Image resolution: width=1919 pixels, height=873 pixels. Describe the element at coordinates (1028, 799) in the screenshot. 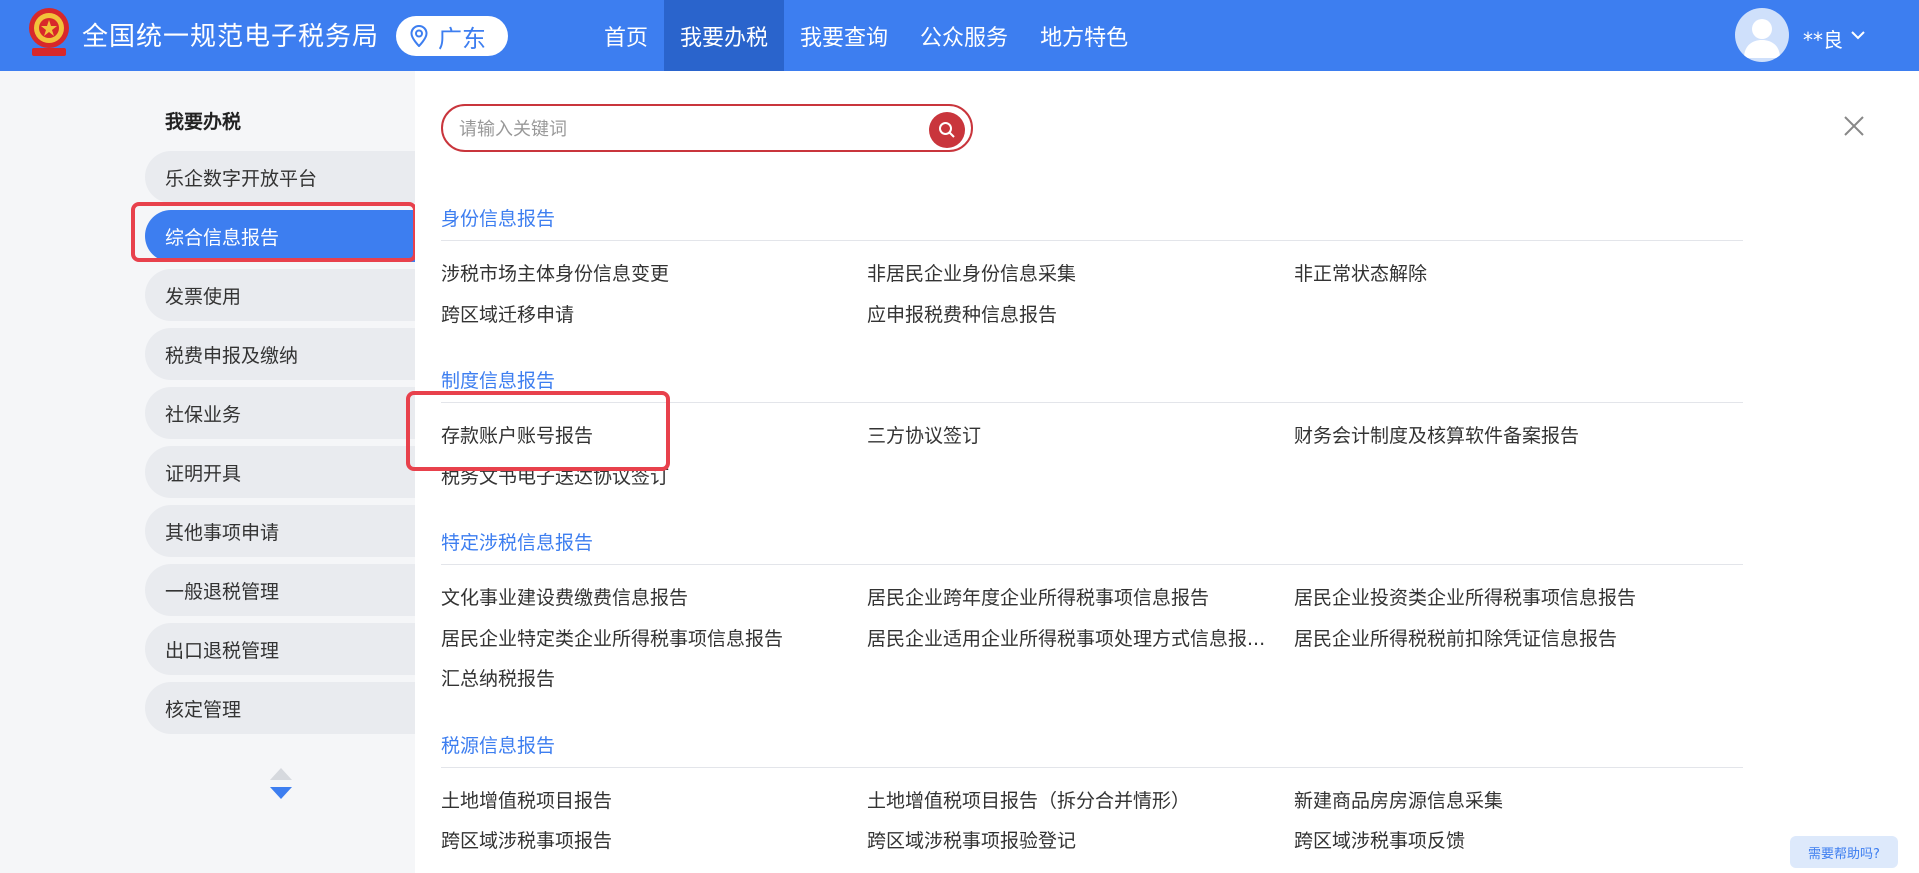

I see `link-land-vat-split: 土地增值税项目报告（拆分合并情形）` at that location.